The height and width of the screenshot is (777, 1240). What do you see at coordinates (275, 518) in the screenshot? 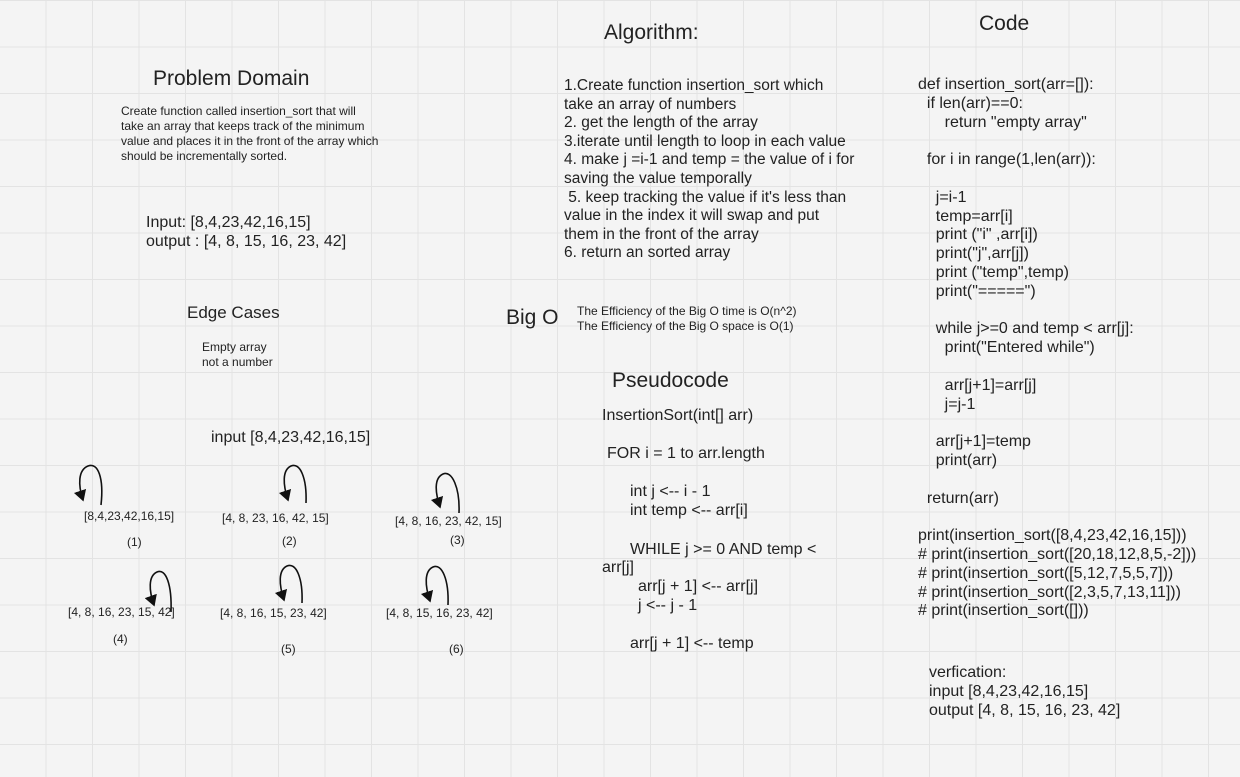
I see `trace-step-array: [4, 8, 23, 16, 42, 15]` at bounding box center [275, 518].